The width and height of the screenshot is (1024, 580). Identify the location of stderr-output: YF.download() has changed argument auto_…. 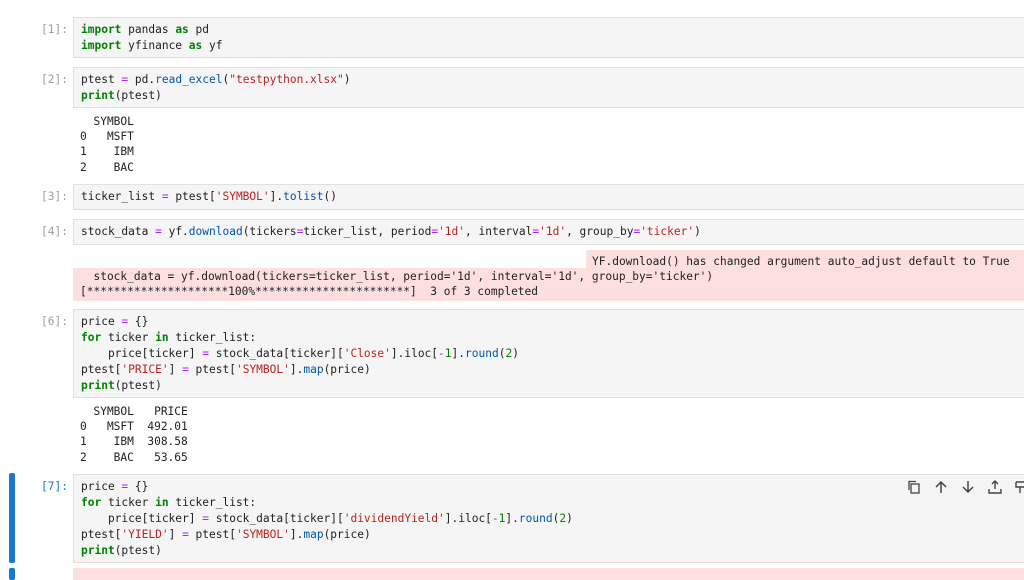
(548, 275).